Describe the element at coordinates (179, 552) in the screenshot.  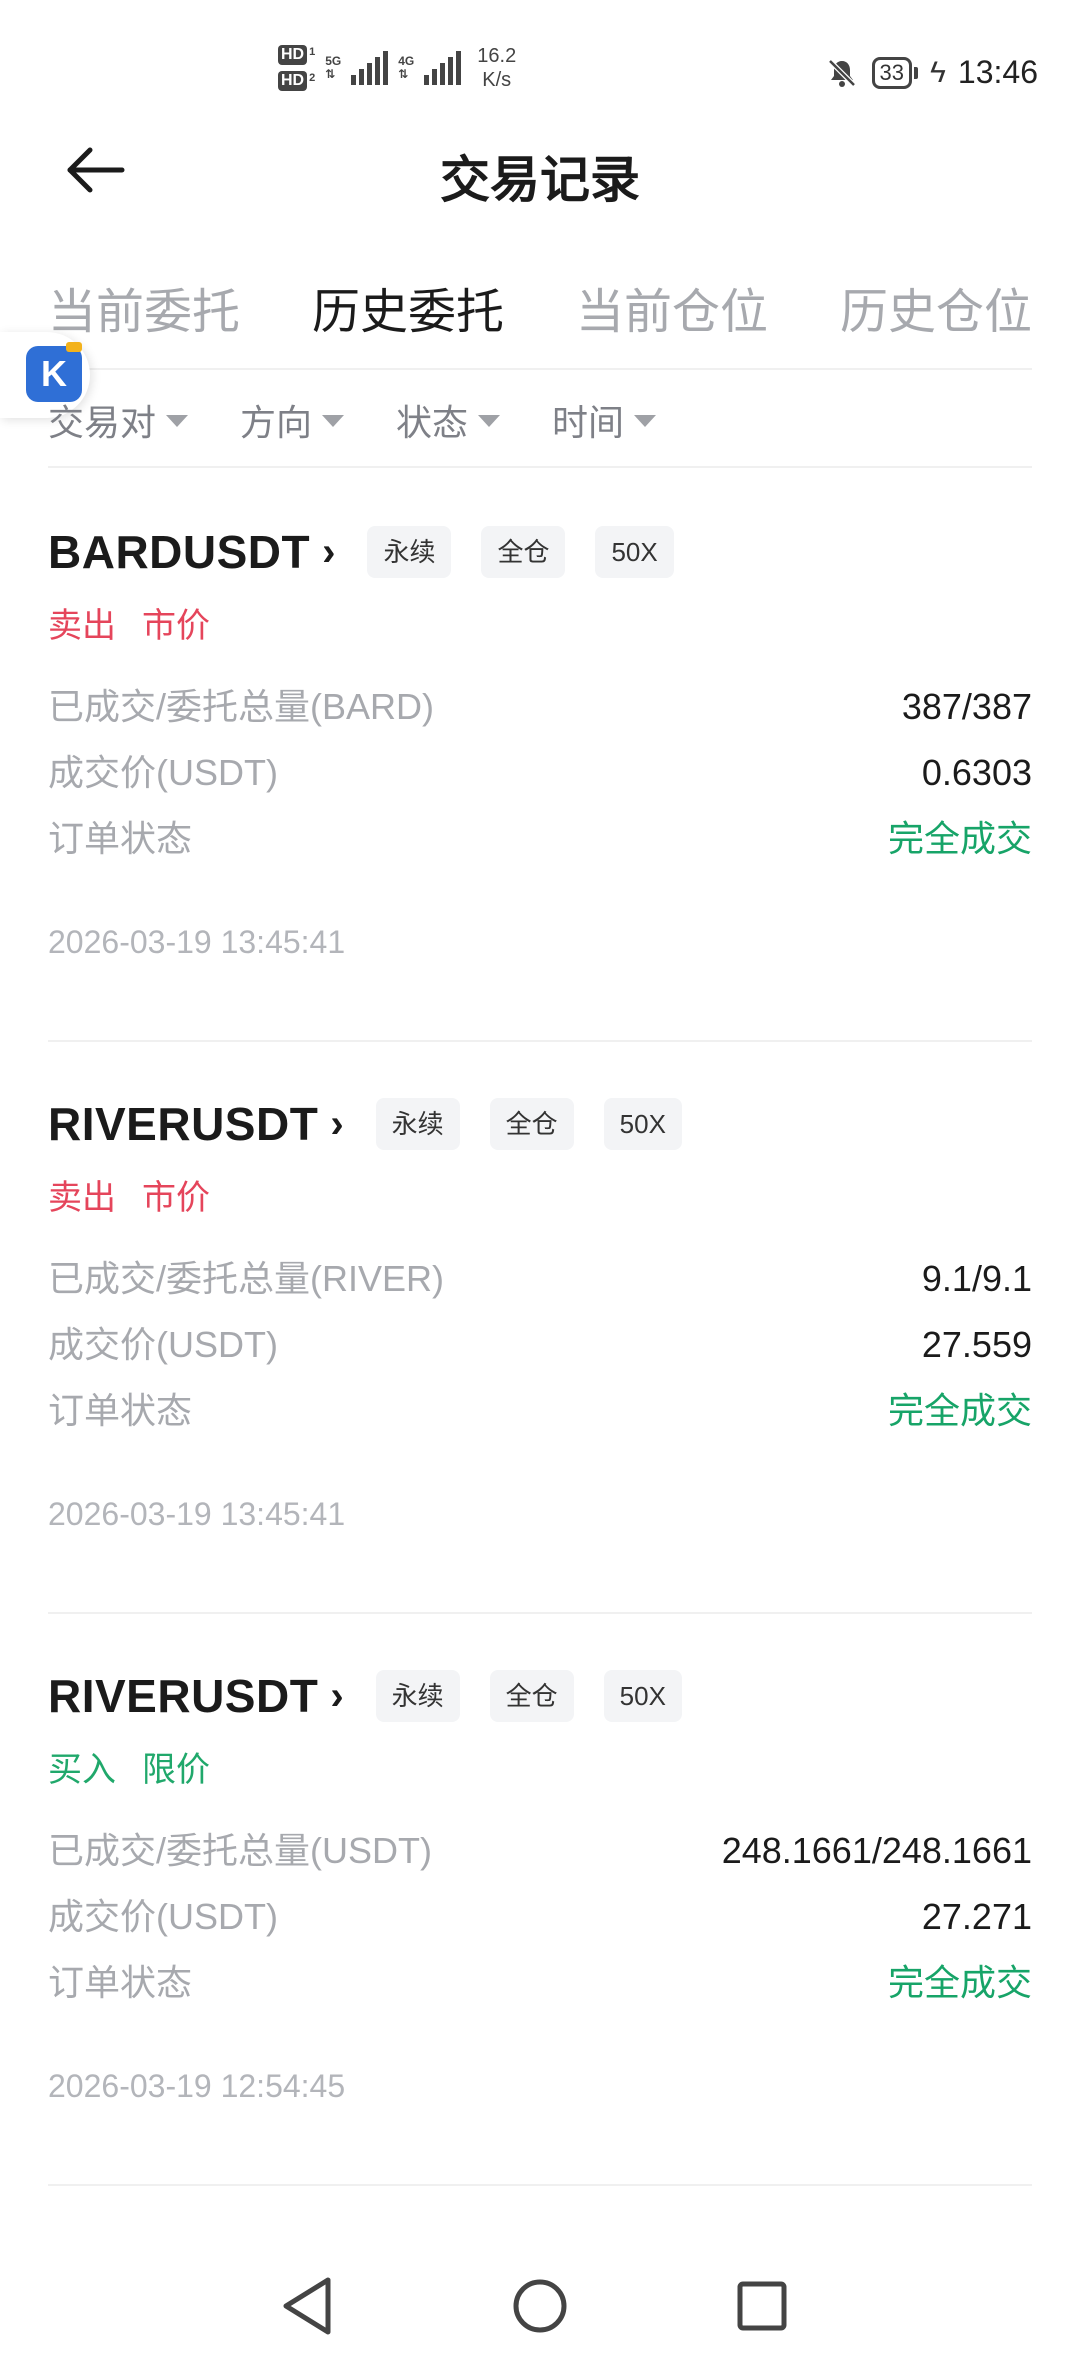
I see `trading-pair: BARDUSDT` at that location.